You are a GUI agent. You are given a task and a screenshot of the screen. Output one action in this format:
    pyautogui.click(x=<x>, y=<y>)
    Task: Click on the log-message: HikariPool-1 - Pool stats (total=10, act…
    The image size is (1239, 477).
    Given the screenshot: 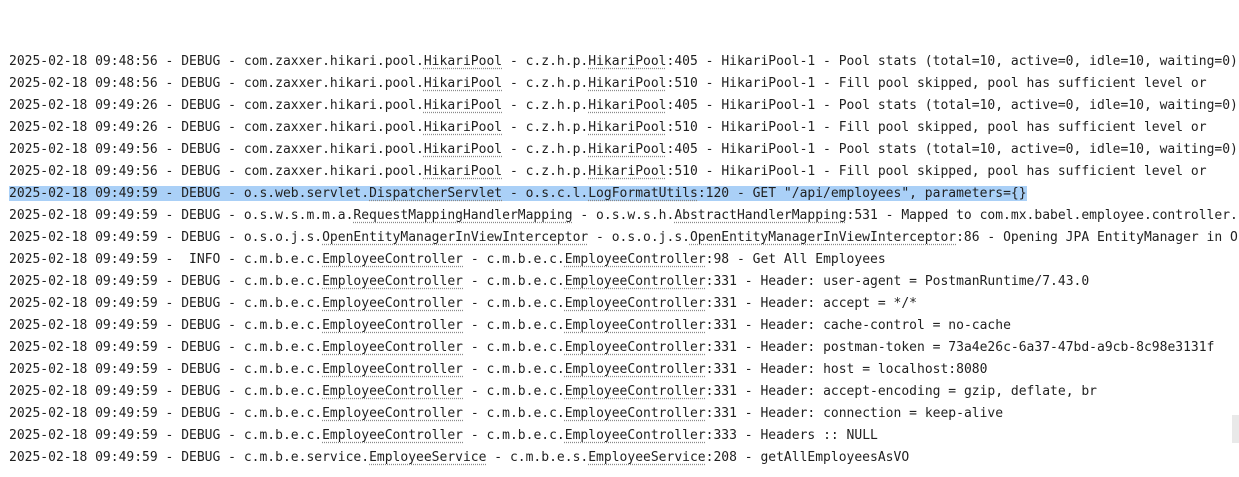 What is the action you would take?
    pyautogui.click(x=979, y=149)
    